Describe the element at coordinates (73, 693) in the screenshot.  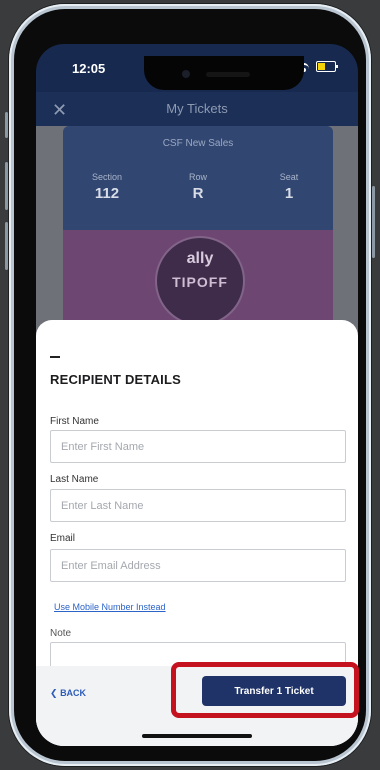
I see `back-button-label: BACK` at that location.